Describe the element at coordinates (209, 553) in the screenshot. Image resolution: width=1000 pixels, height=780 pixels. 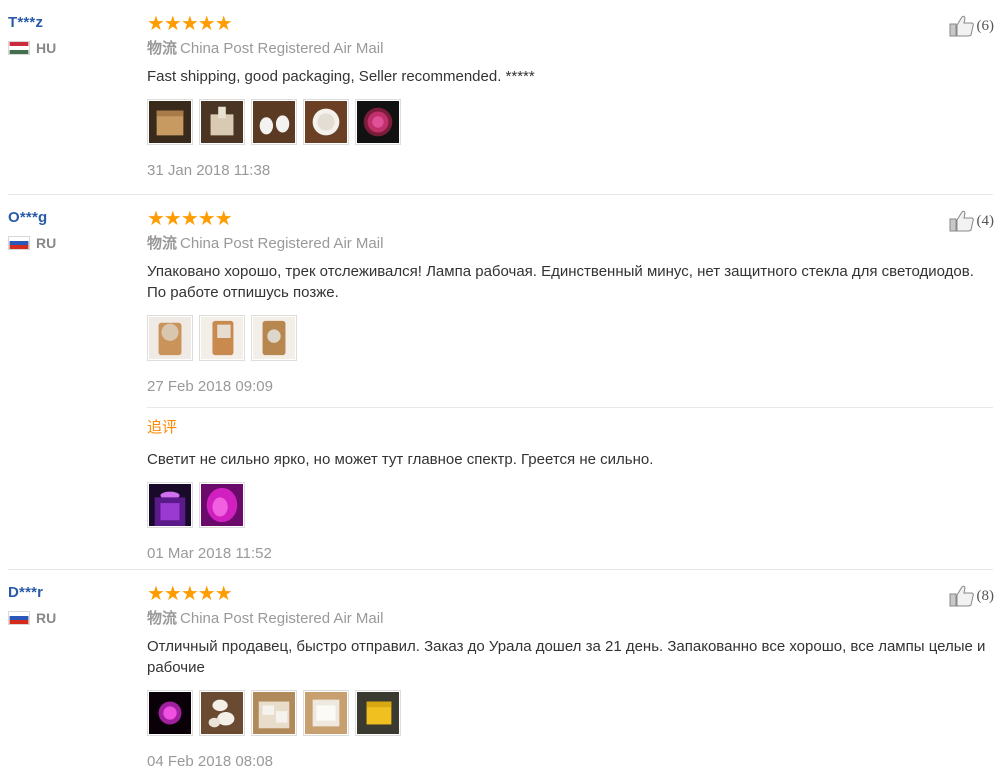
I see `followup-date: 01 Mar 2018 11:52` at that location.